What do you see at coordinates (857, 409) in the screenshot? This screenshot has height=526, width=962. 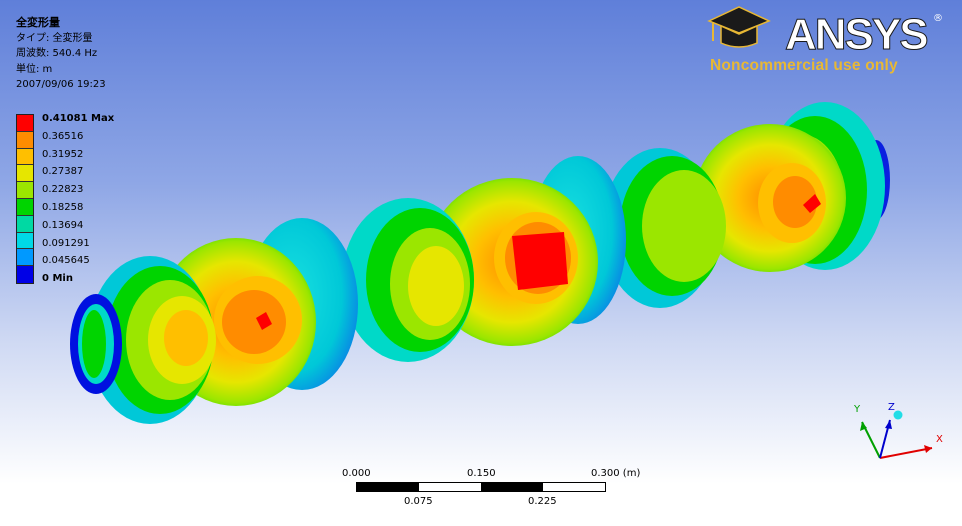 I see `triad-y-label: Y` at bounding box center [857, 409].